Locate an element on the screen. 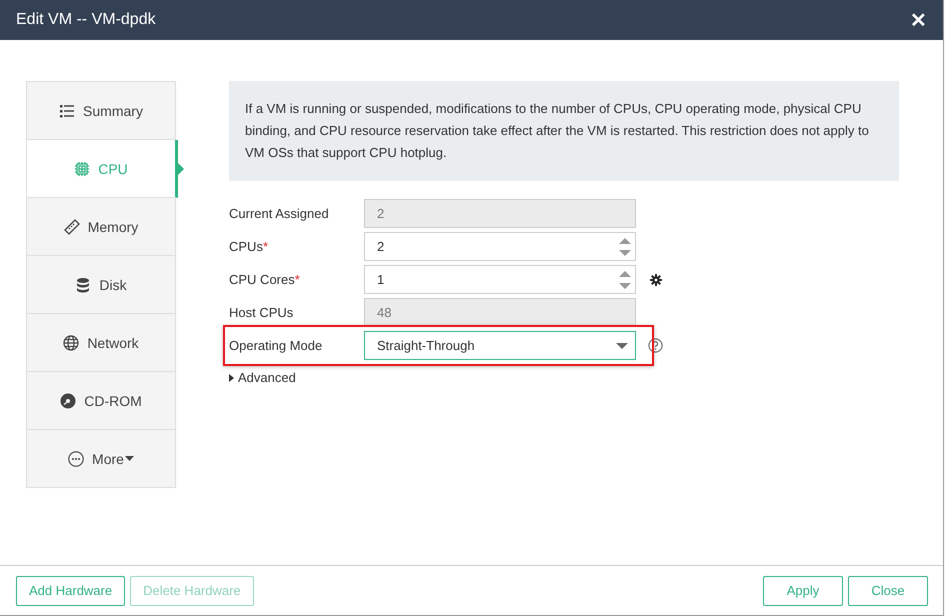  readonly-field: 2 is located at coordinates (500, 213).